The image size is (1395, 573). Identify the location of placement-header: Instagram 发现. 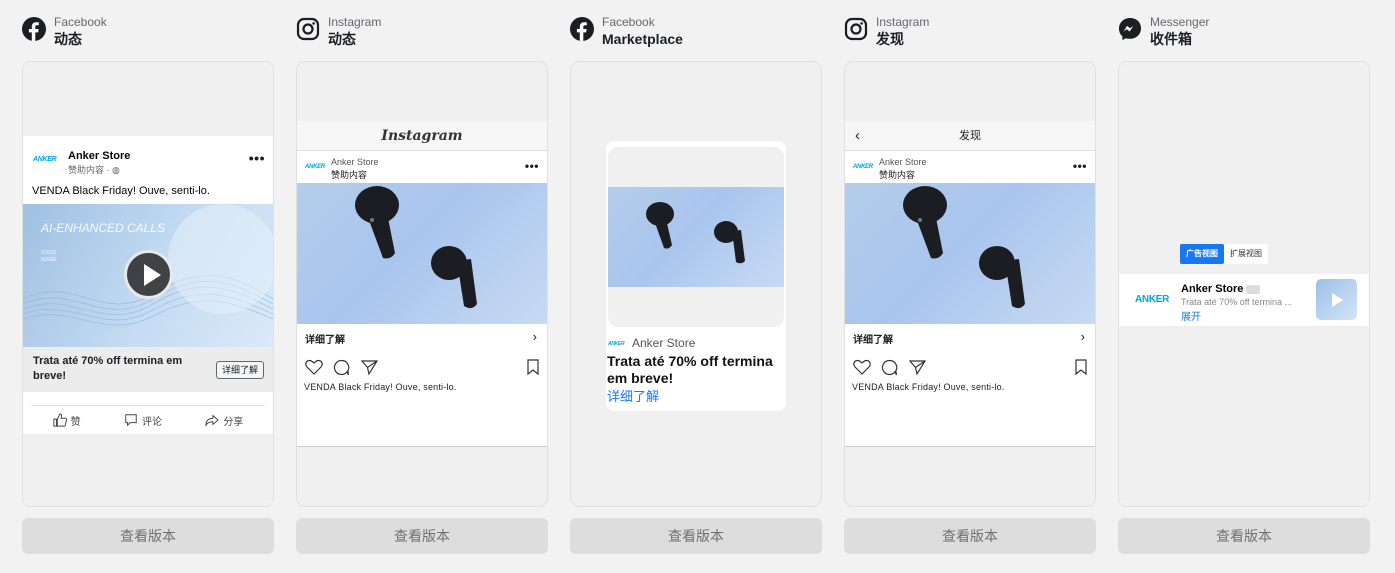
(886, 34).